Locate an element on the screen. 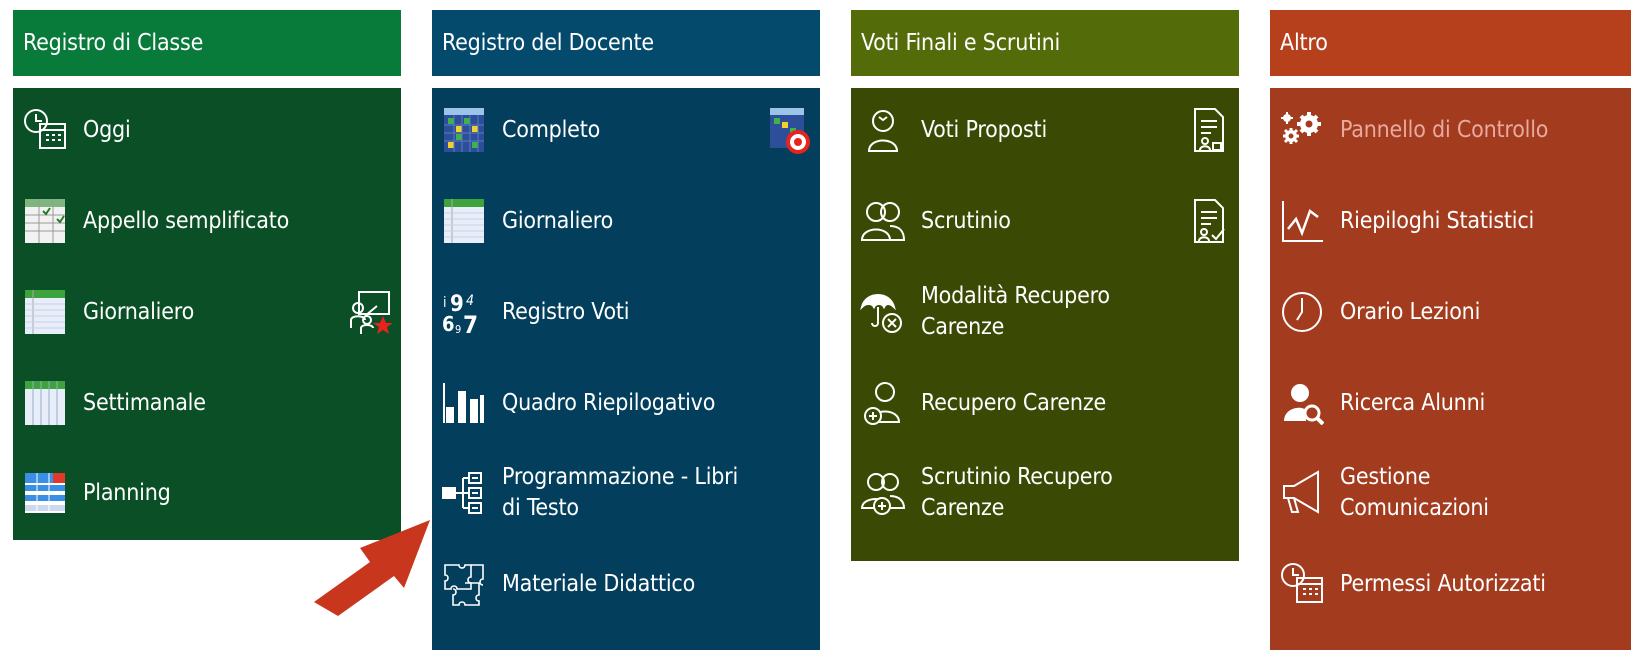 Image resolution: width=1631 pixels, height=650 pixels. bar-chart-icon is located at coordinates (464, 403).